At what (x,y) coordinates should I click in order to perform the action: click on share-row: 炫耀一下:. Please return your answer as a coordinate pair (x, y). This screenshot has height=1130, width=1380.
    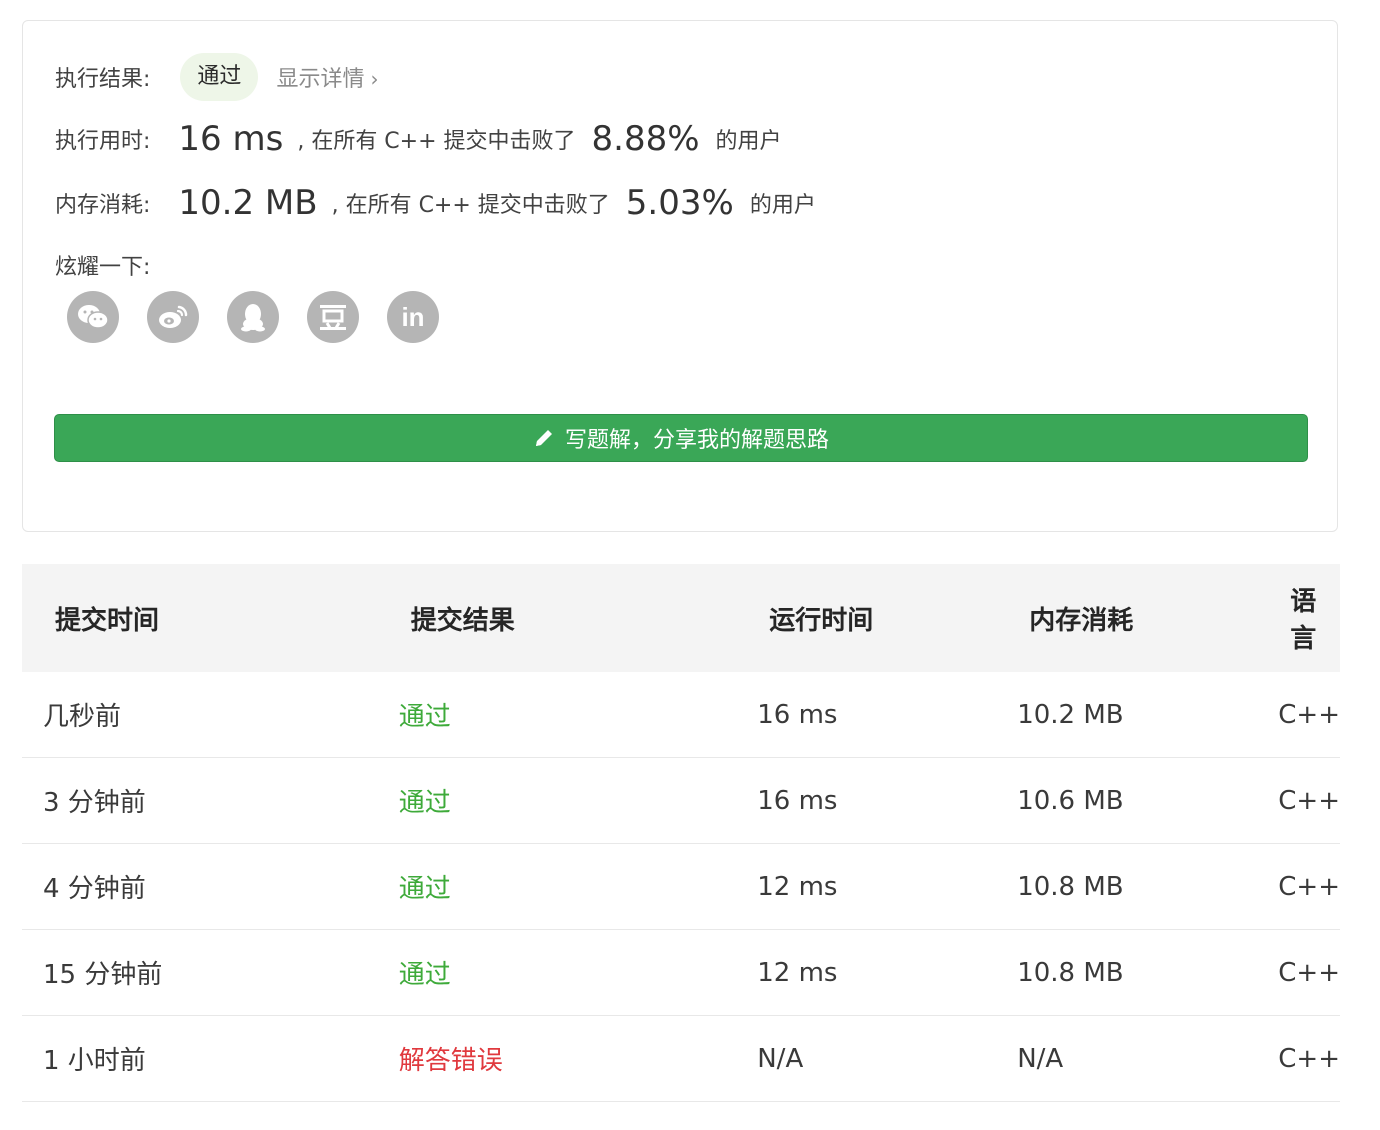
    Looking at the image, I should click on (102, 265).